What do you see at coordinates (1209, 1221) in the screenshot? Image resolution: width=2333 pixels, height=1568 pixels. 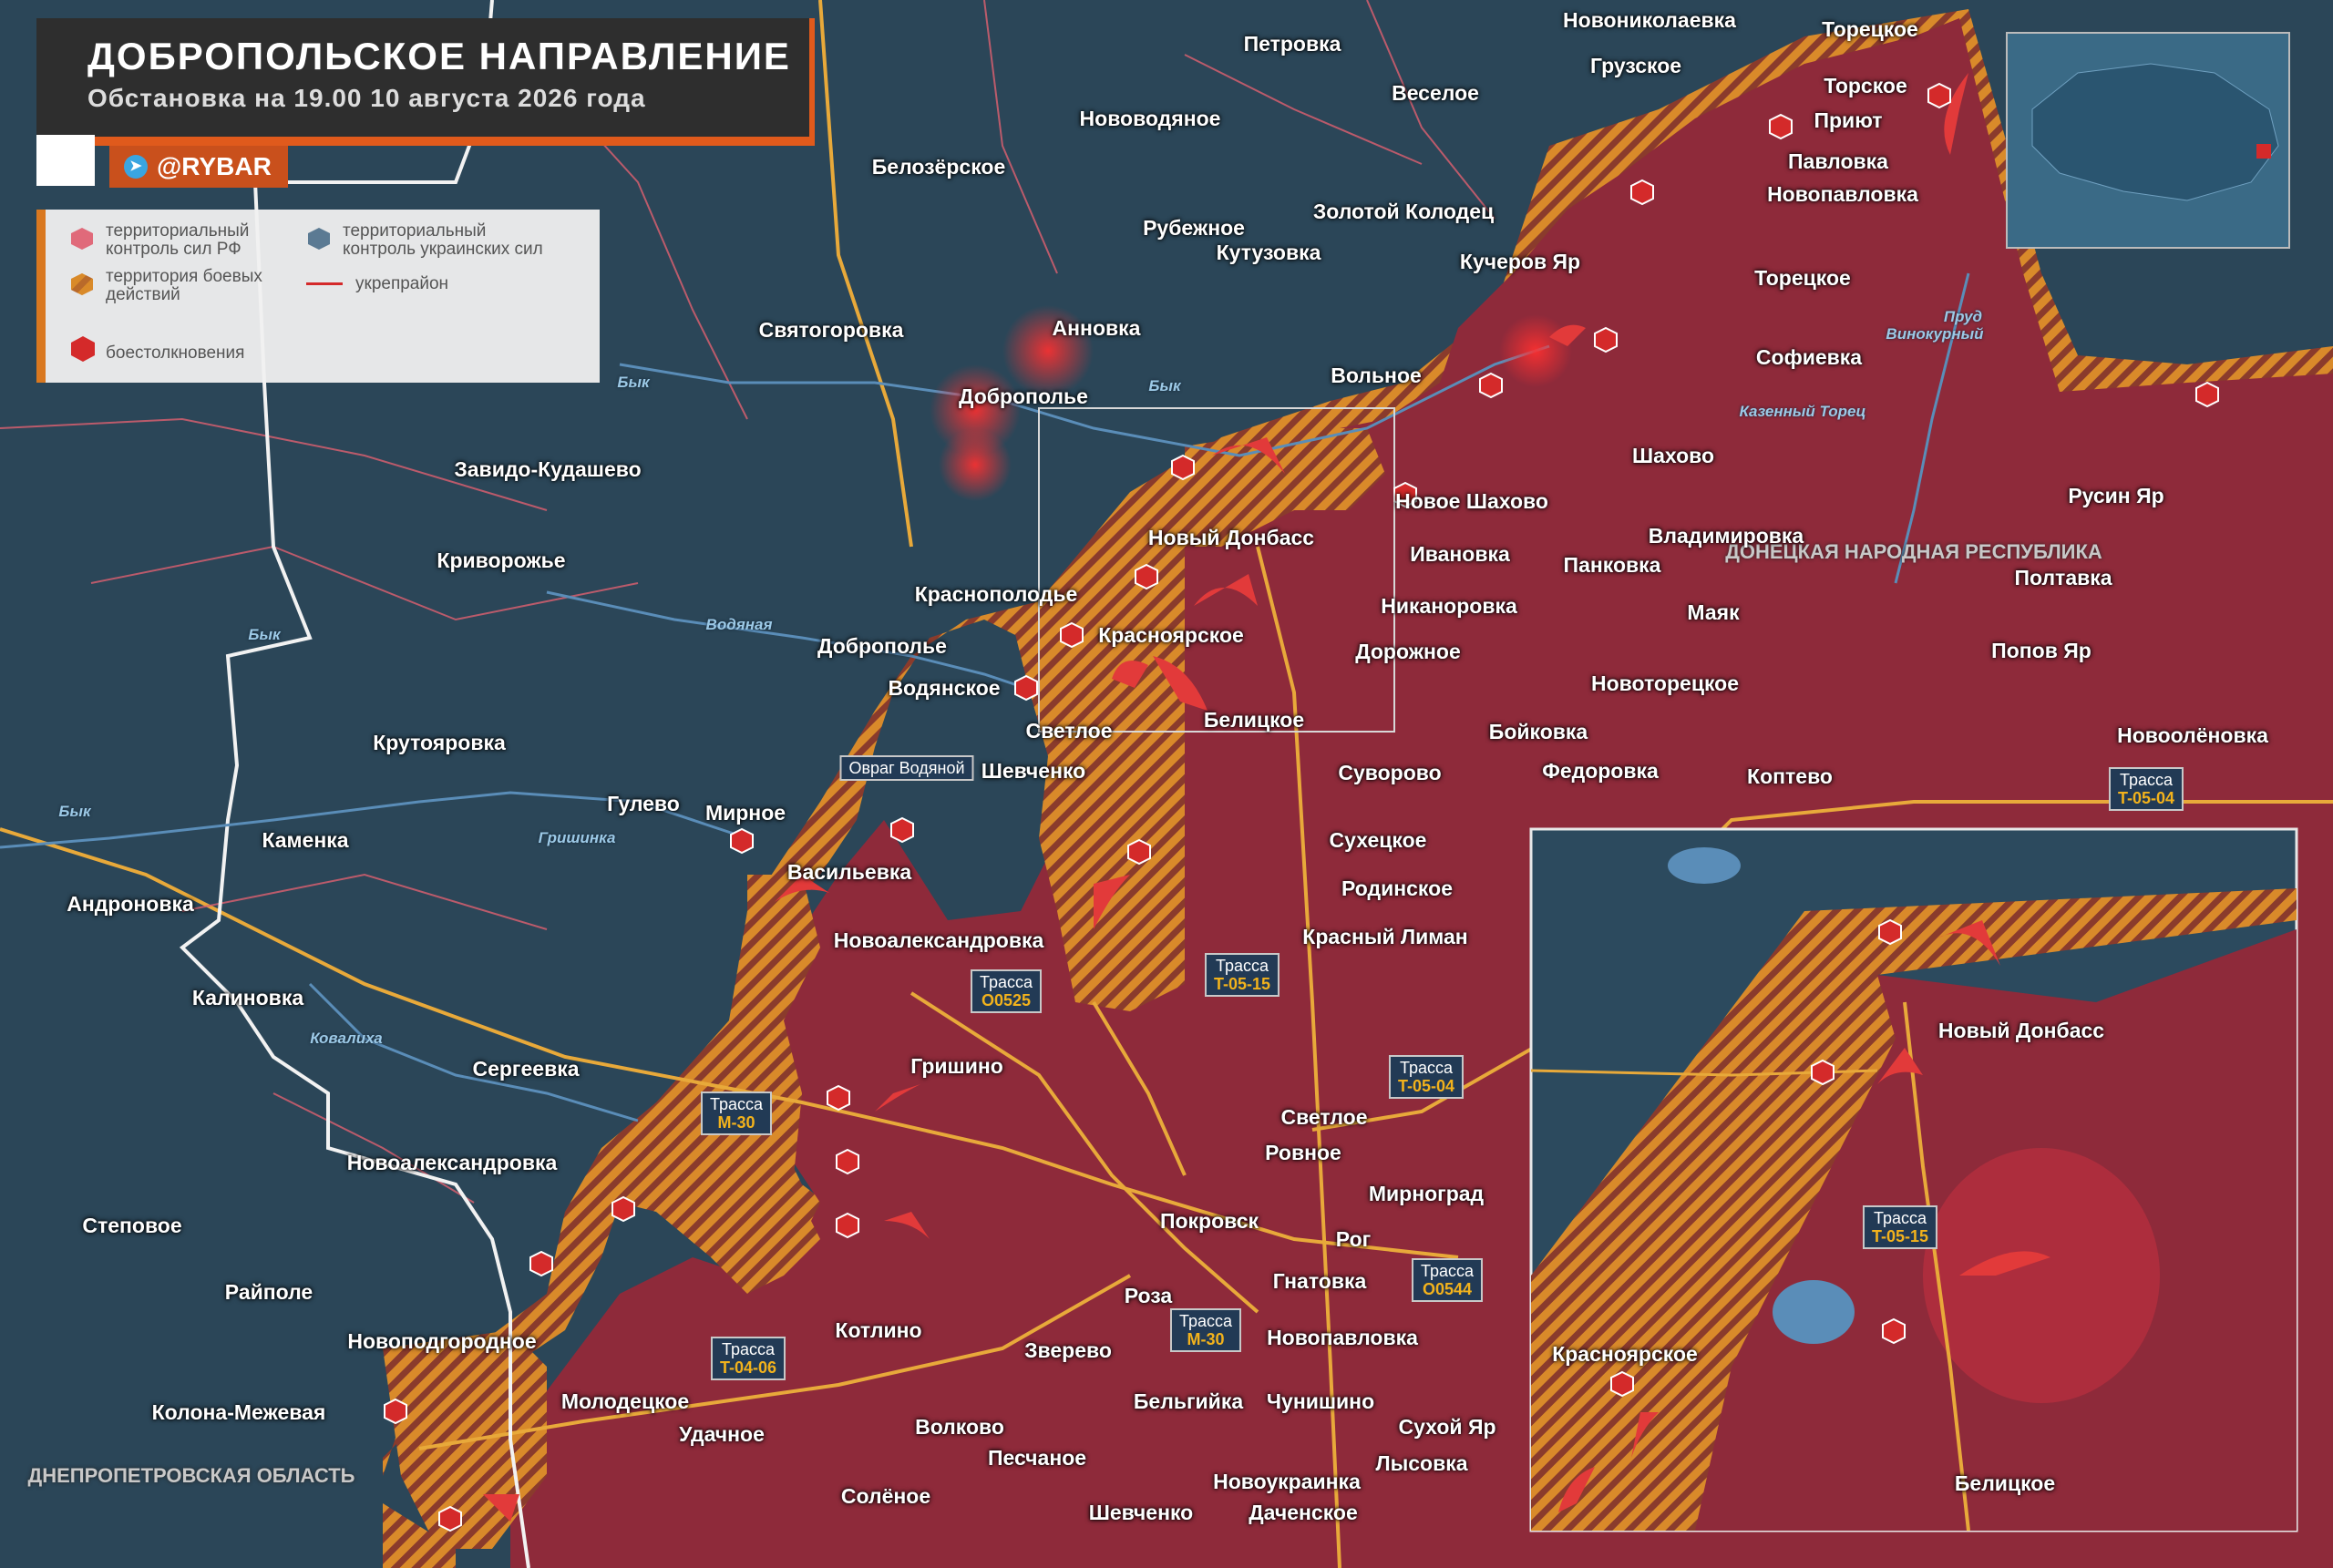 I see `settlement-label: Покровск` at bounding box center [1209, 1221].